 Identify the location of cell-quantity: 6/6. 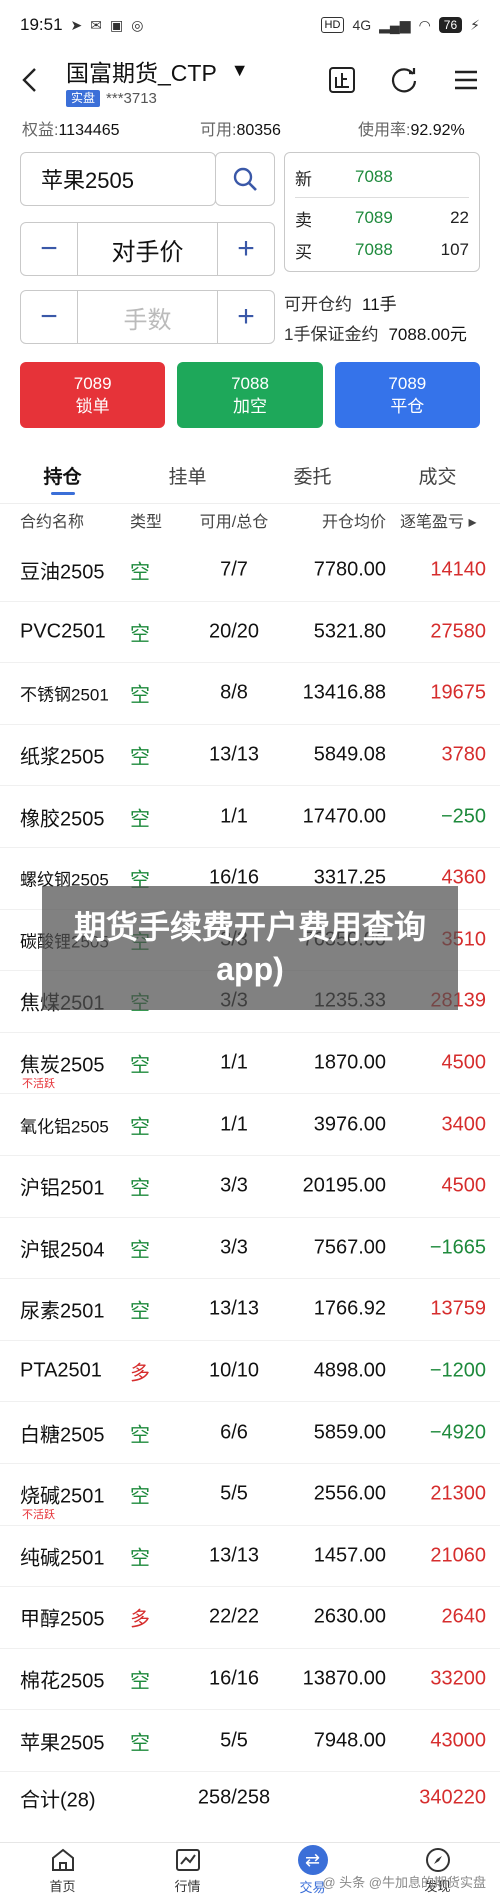
(234, 1432).